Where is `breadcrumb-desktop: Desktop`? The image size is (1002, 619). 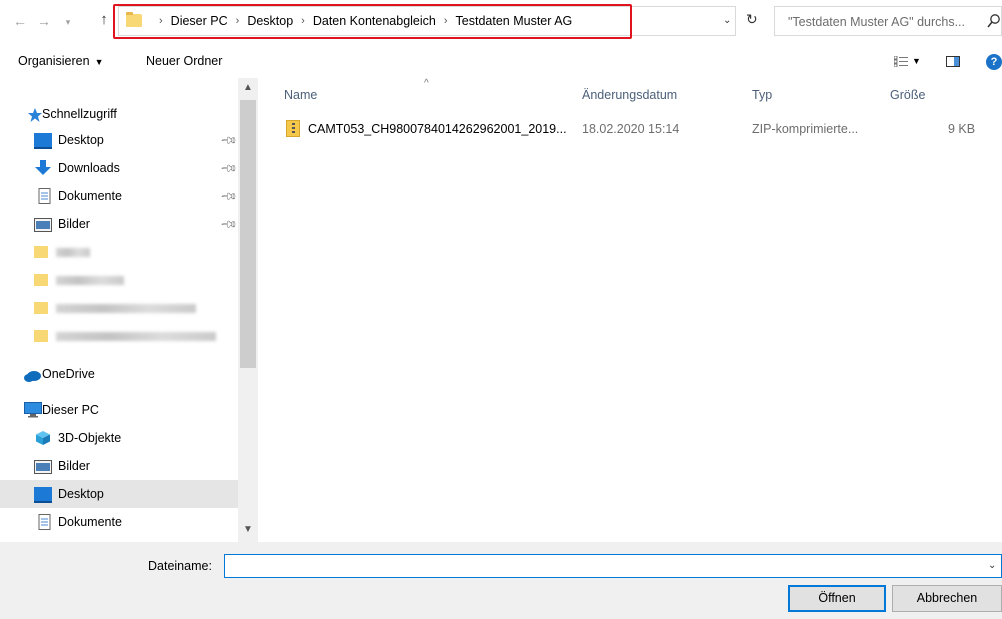
breadcrumb-desktop: Desktop is located at coordinates (270, 21).